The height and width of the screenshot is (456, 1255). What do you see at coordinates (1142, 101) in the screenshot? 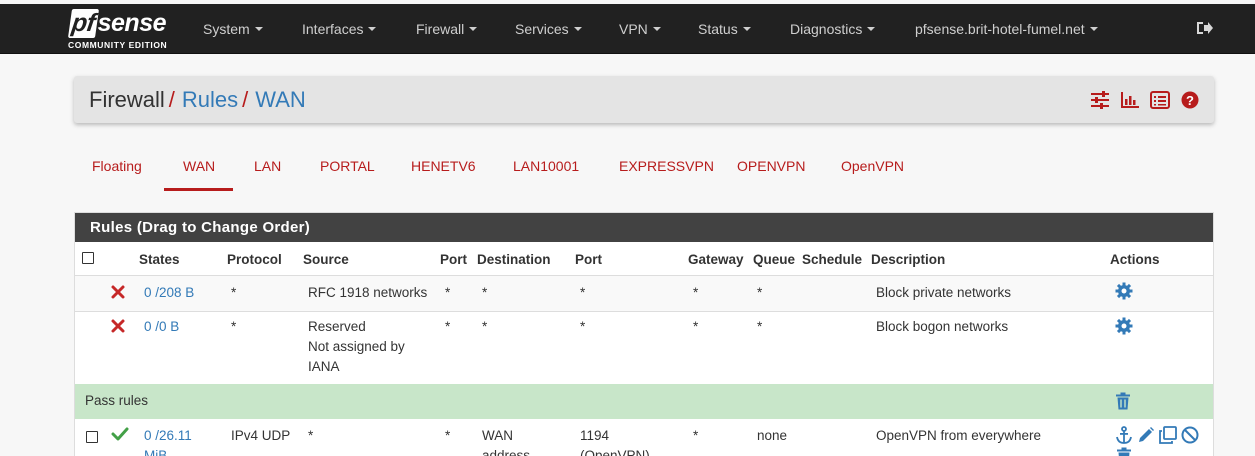
I see `breadcrumb-toolbar: ?` at bounding box center [1142, 101].